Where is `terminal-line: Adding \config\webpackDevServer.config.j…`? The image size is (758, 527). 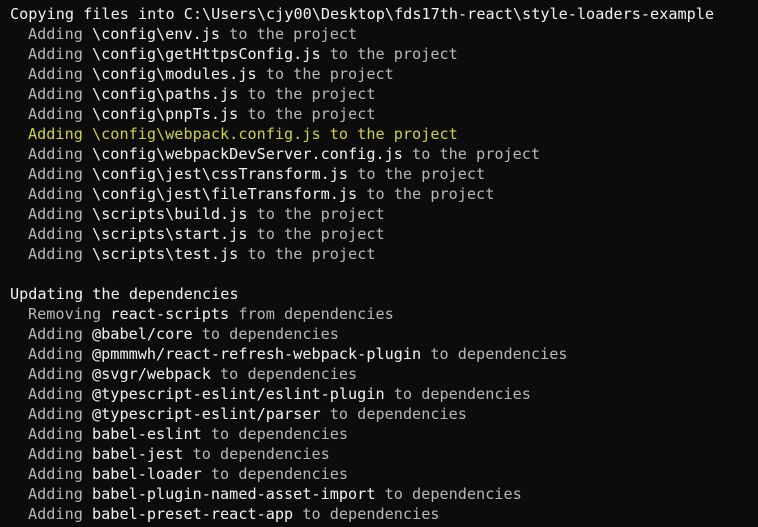 terminal-line: Adding \config\webpackDevServer.config.j… is located at coordinates (384, 154).